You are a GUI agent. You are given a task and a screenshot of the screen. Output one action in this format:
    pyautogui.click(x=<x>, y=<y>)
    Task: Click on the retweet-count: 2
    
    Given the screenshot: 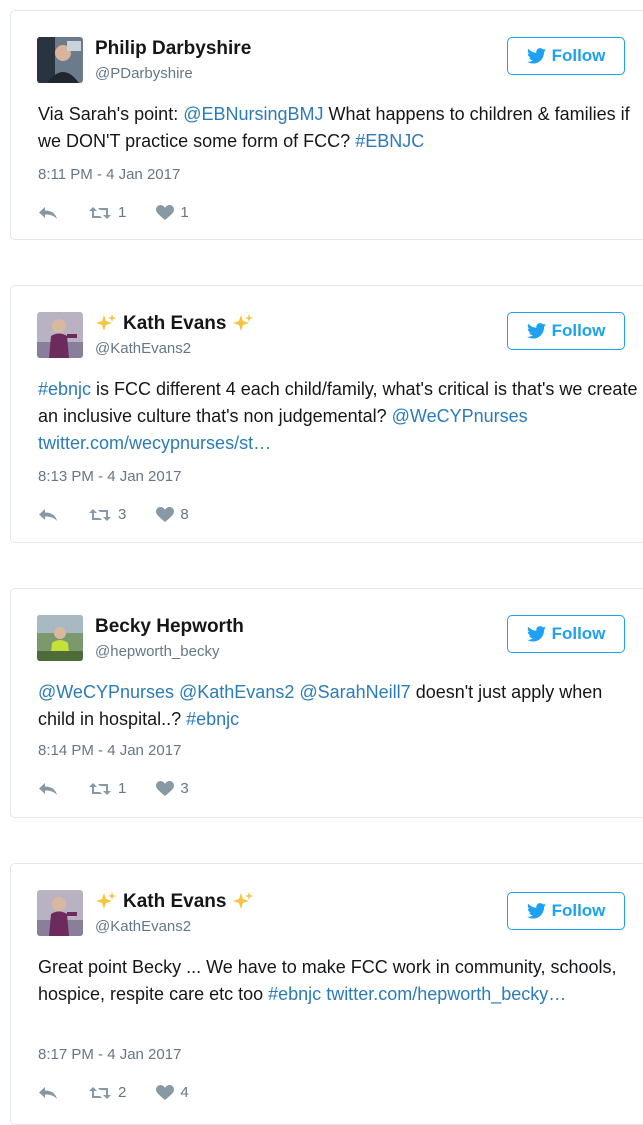 What is the action you would take?
    pyautogui.click(x=122, y=1092)
    